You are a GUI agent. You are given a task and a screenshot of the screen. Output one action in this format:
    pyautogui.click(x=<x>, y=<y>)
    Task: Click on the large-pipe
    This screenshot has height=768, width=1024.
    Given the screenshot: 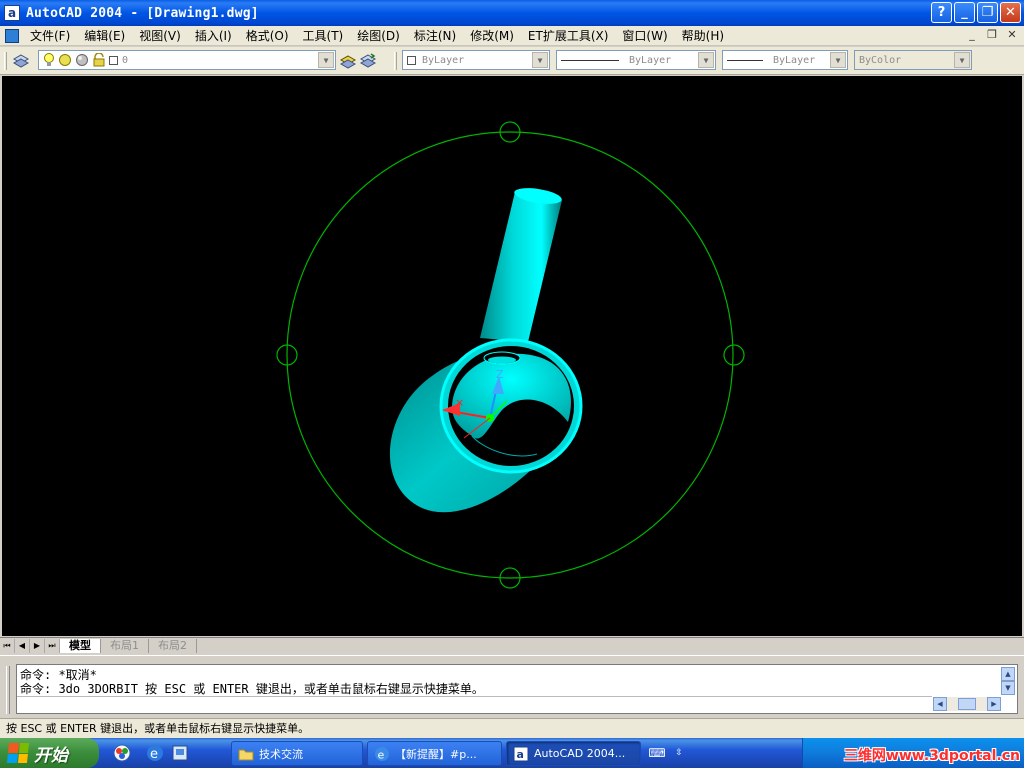 What is the action you would take?
    pyautogui.click(x=486, y=425)
    